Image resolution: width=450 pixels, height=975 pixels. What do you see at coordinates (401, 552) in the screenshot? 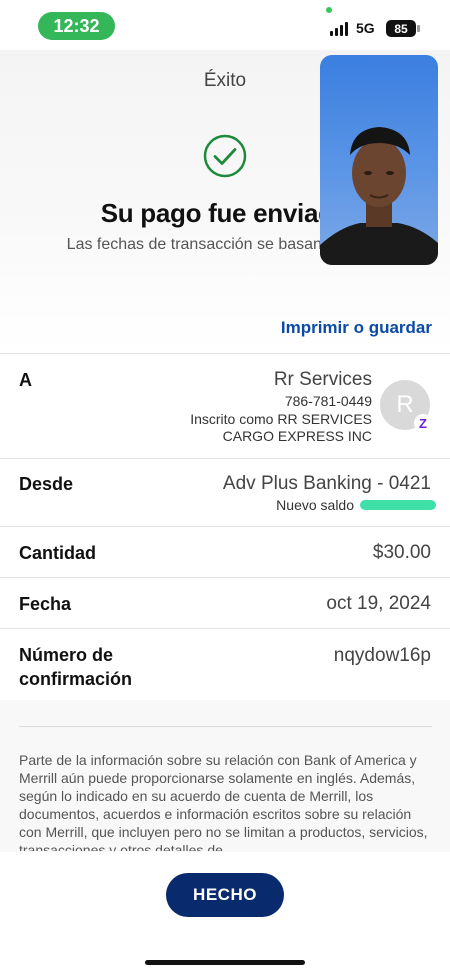
I see `amount-value: $30.00` at bounding box center [401, 552].